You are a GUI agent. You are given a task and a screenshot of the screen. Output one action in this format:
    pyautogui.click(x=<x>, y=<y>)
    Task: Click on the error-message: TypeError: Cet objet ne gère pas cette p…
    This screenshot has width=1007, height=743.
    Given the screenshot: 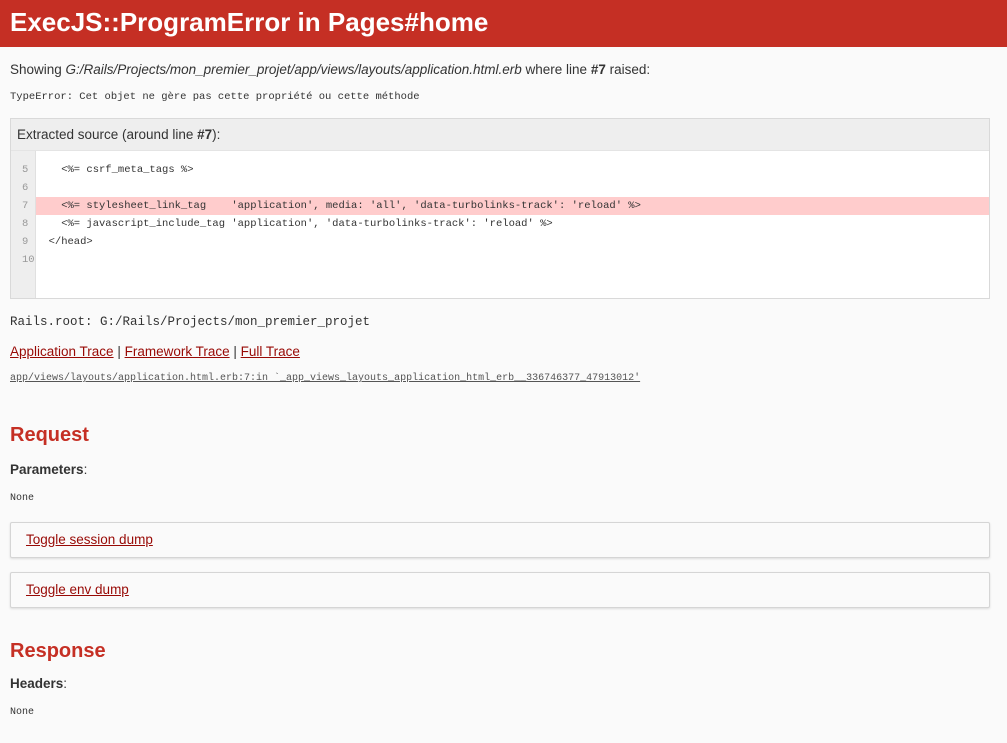 What is the action you would take?
    pyautogui.click(x=215, y=97)
    